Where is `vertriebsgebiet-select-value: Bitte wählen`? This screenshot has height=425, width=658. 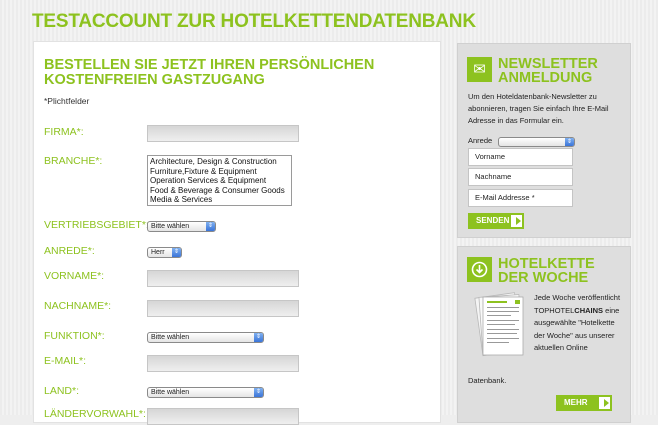
vertriebsgebiet-select-value: Bitte wählen is located at coordinates (170, 226).